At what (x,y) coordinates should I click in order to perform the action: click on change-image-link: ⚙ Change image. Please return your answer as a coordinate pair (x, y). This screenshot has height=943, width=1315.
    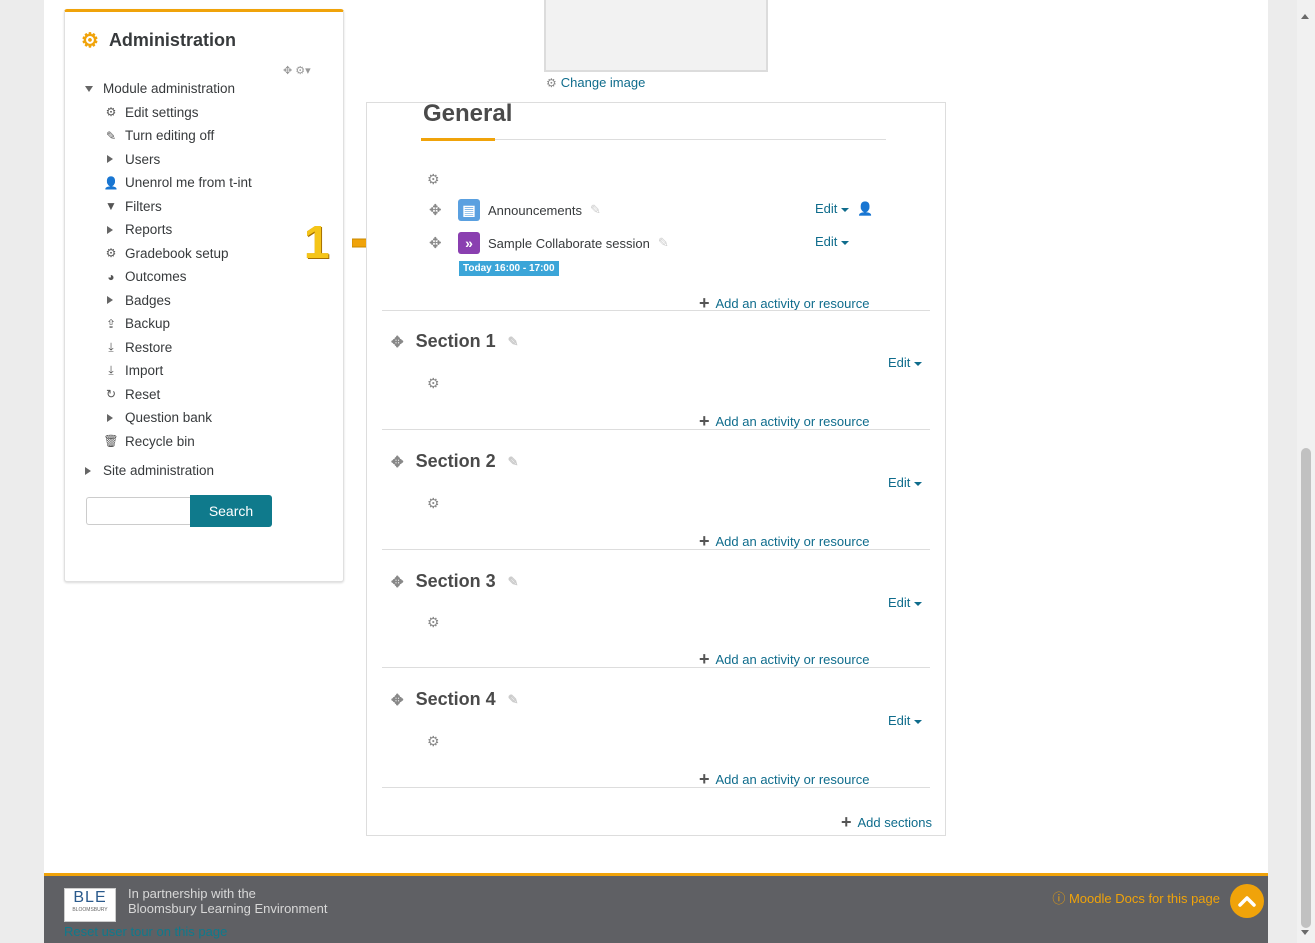
    Looking at the image, I should click on (595, 82).